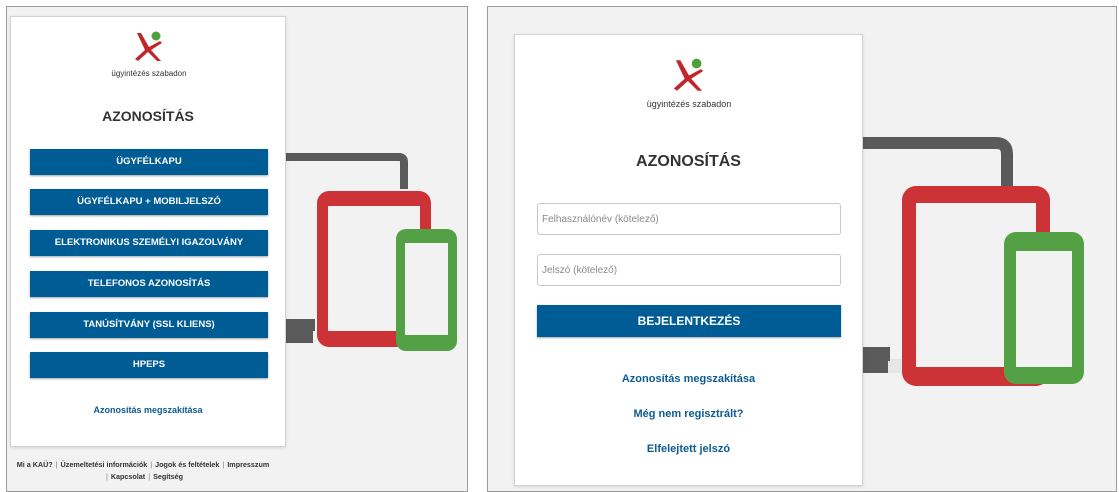  Describe the element at coordinates (688, 449) in the screenshot. I see `forgot-password-link: Elfelejtett jelszó` at that location.